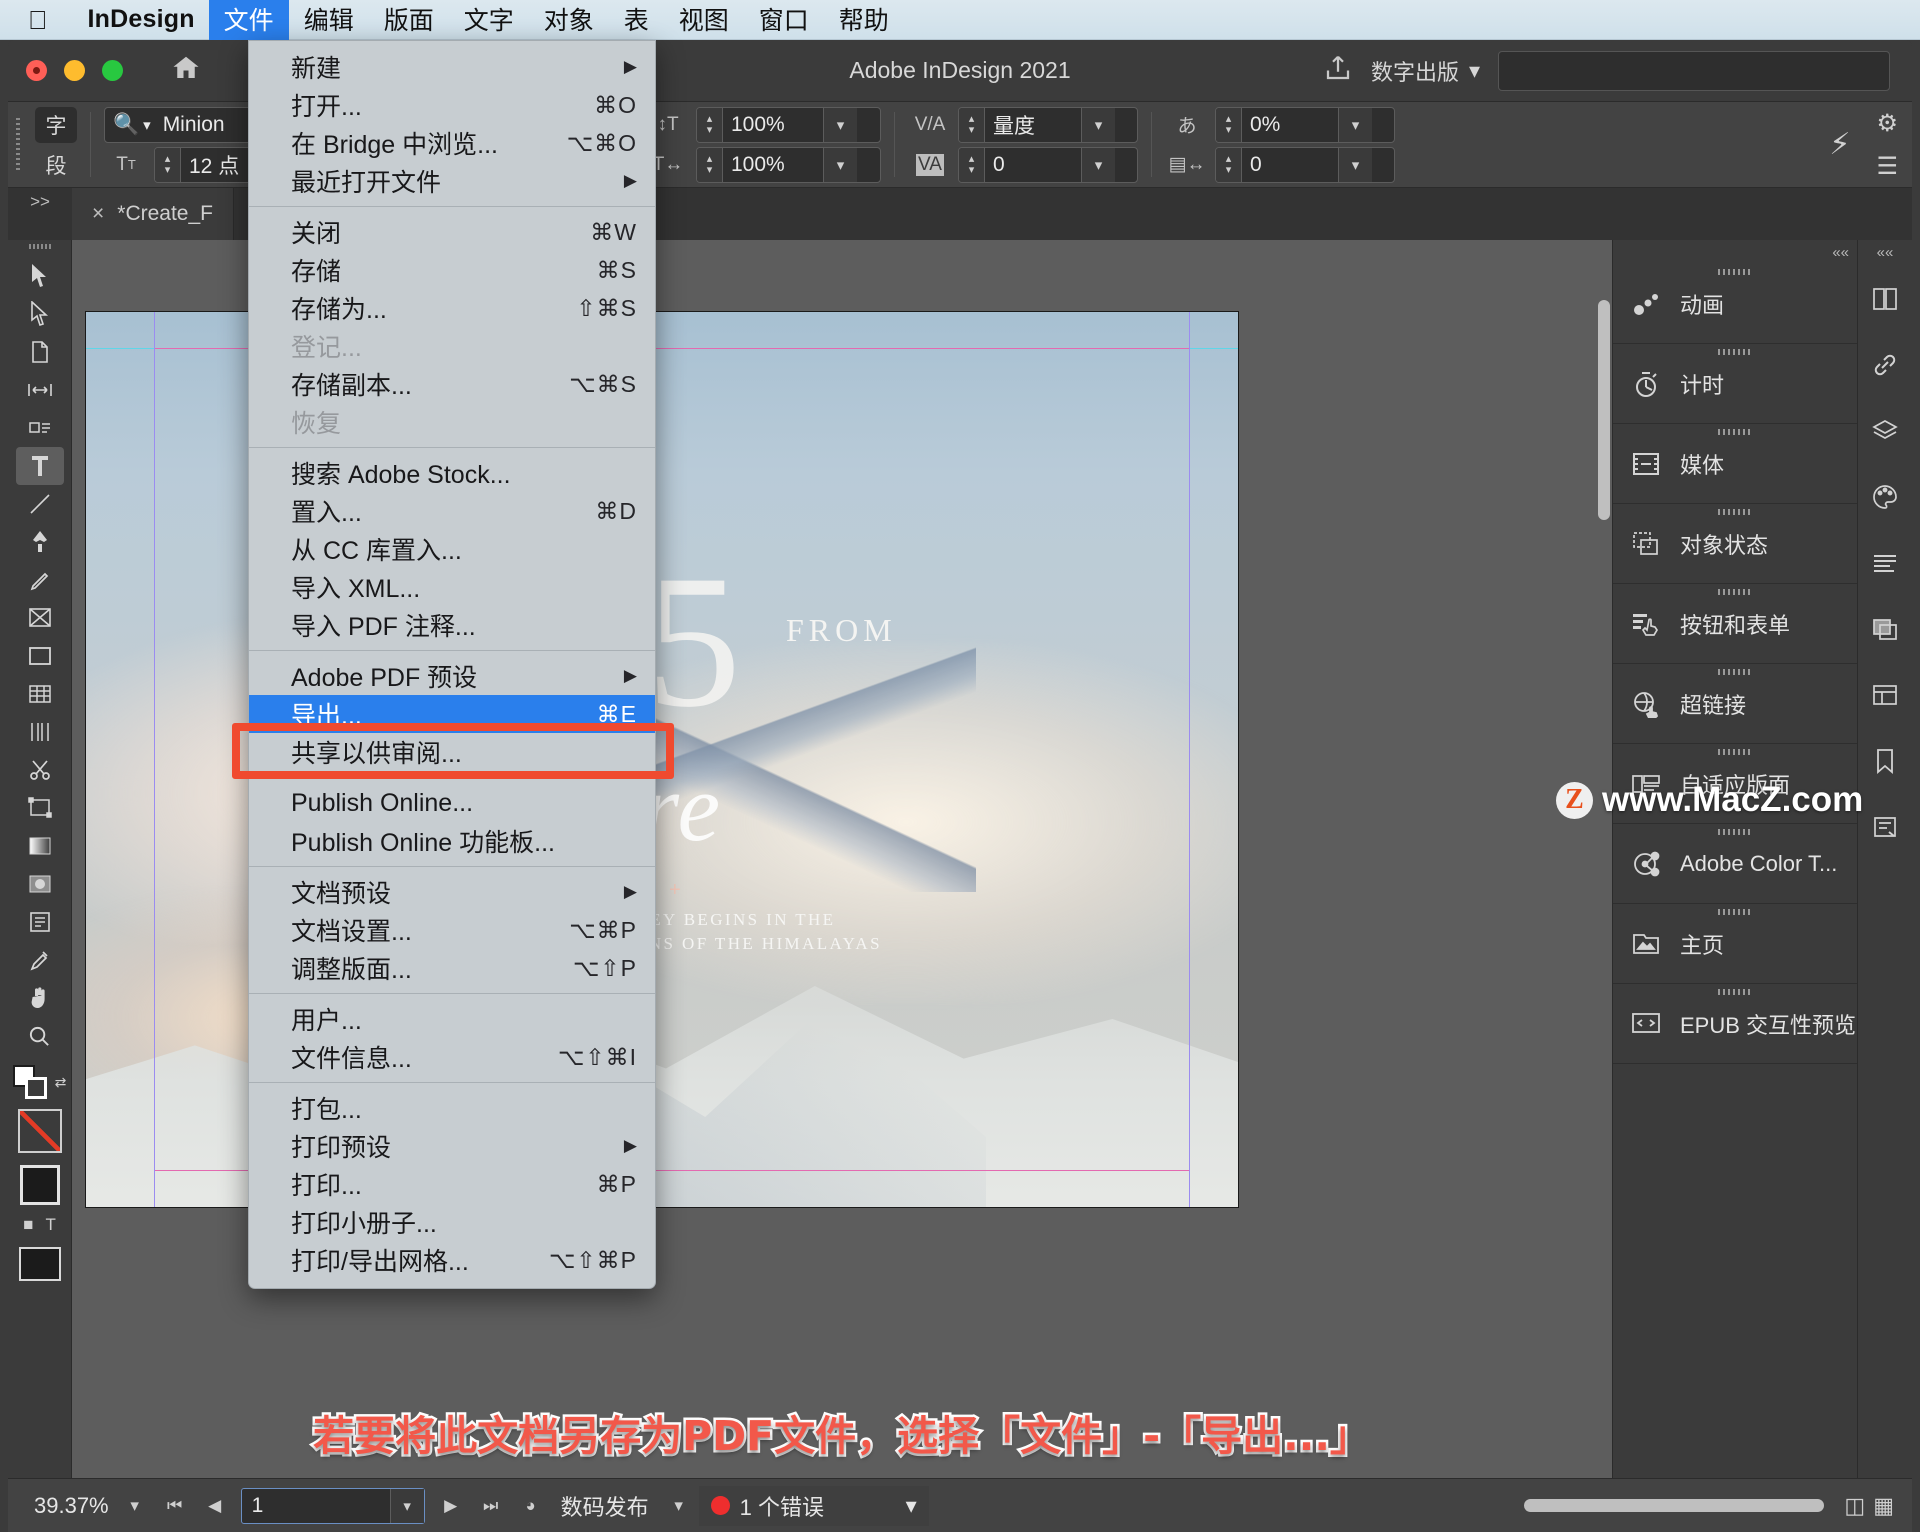 The width and height of the screenshot is (1920, 1532). I want to click on menu-file: 文件, so click(248, 22).